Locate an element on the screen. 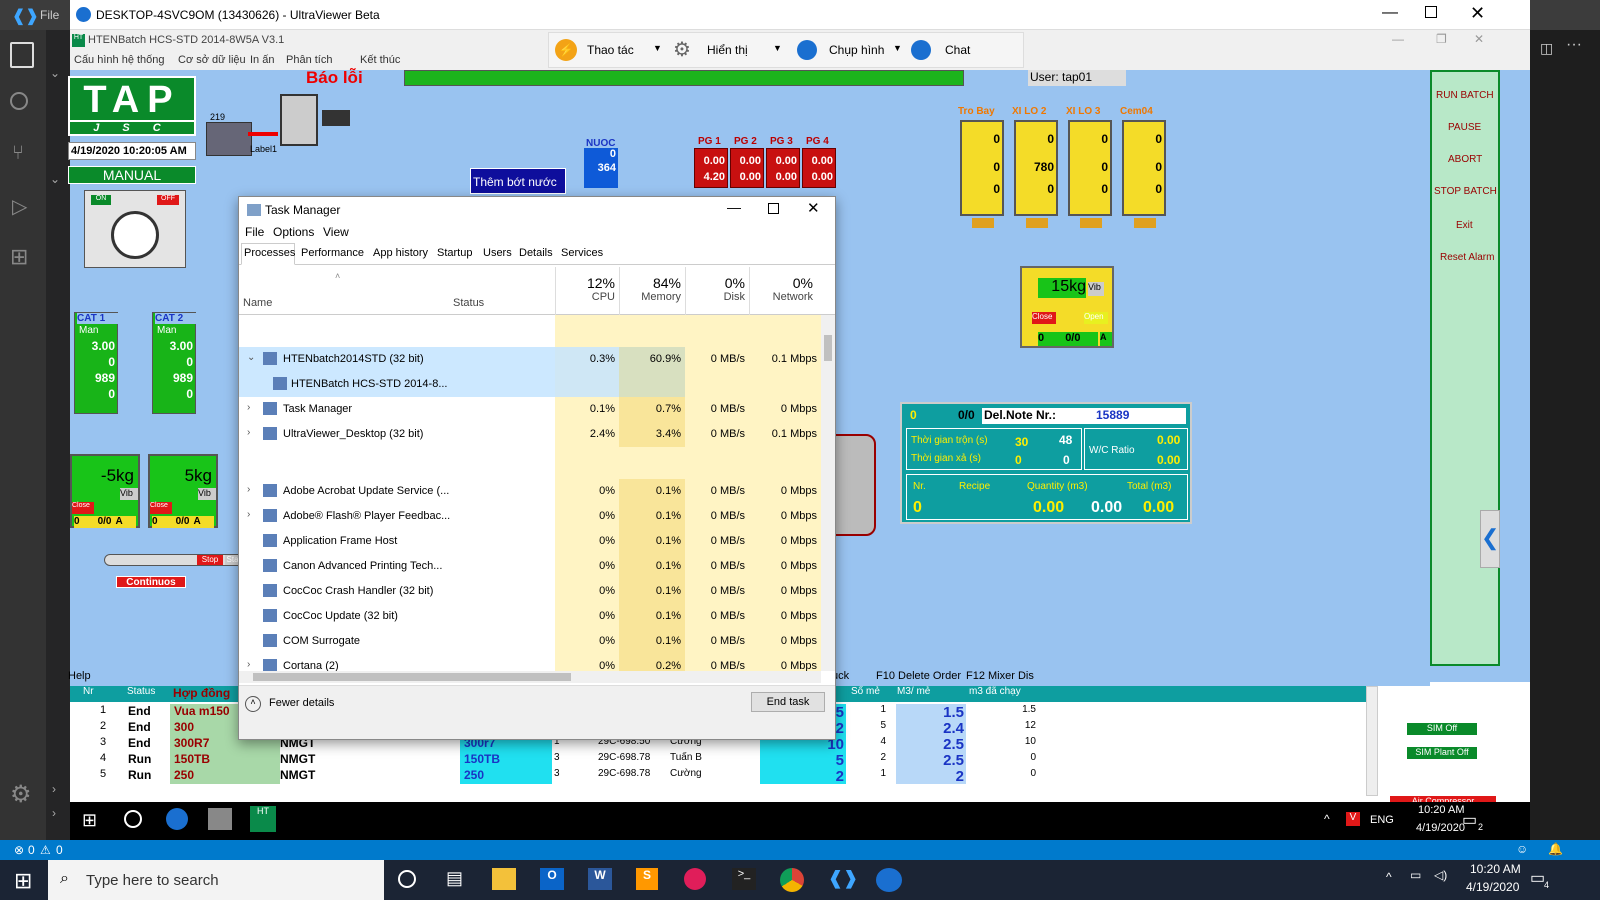 This screenshot has width=1600, height=900. remote-ultraviewer-icon is located at coordinates (177, 819).